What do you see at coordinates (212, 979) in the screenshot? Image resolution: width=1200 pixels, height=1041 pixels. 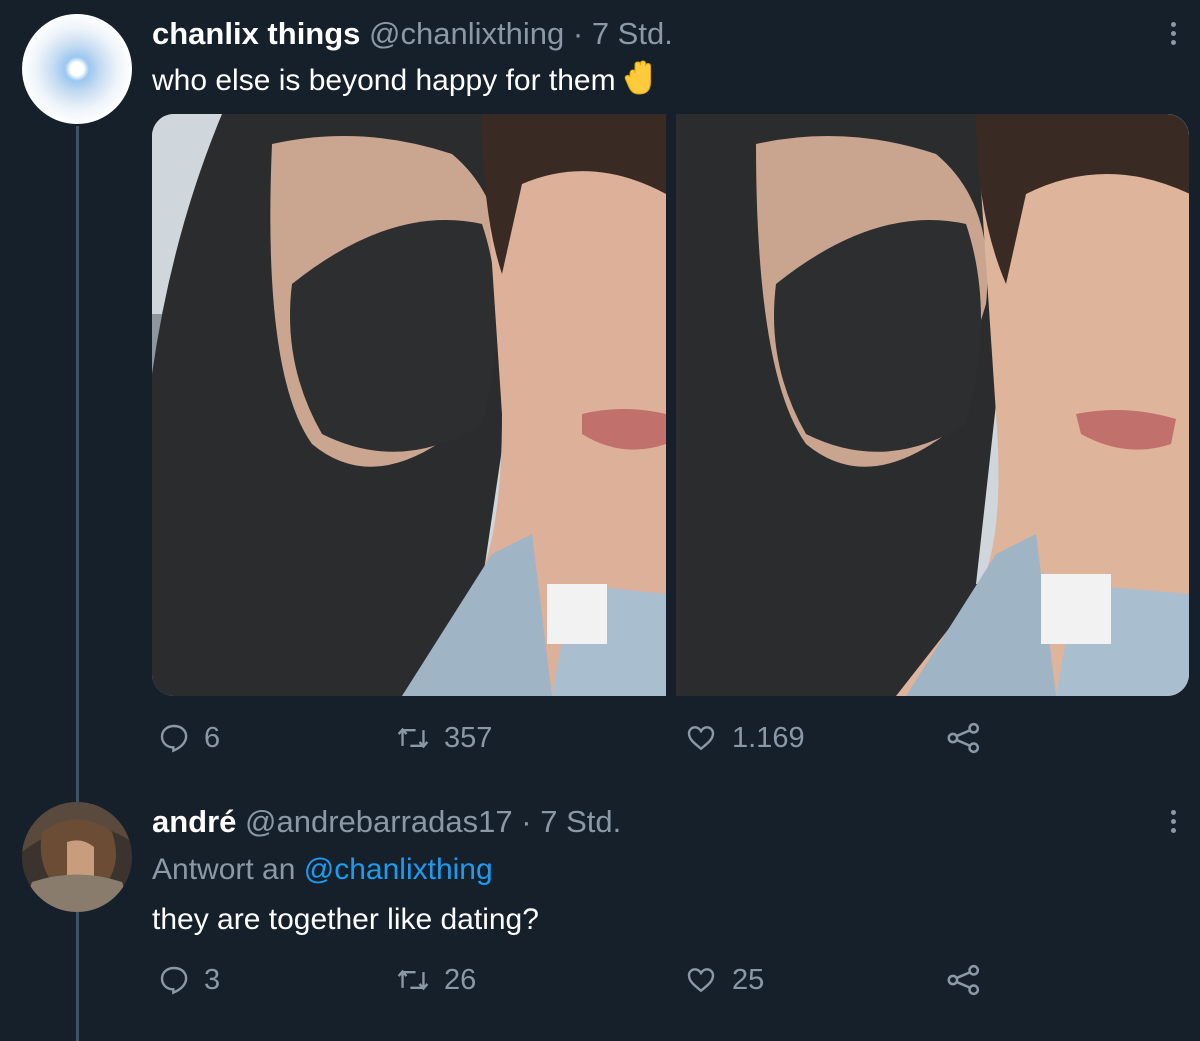 I see `reply-count: 3` at bounding box center [212, 979].